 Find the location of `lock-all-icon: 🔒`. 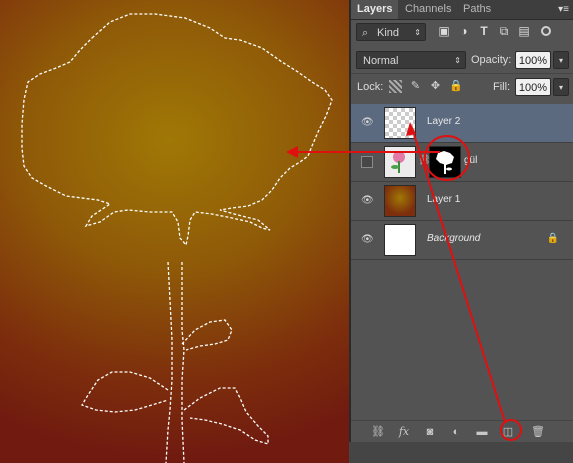

lock-all-icon: 🔒 is located at coordinates (456, 86).